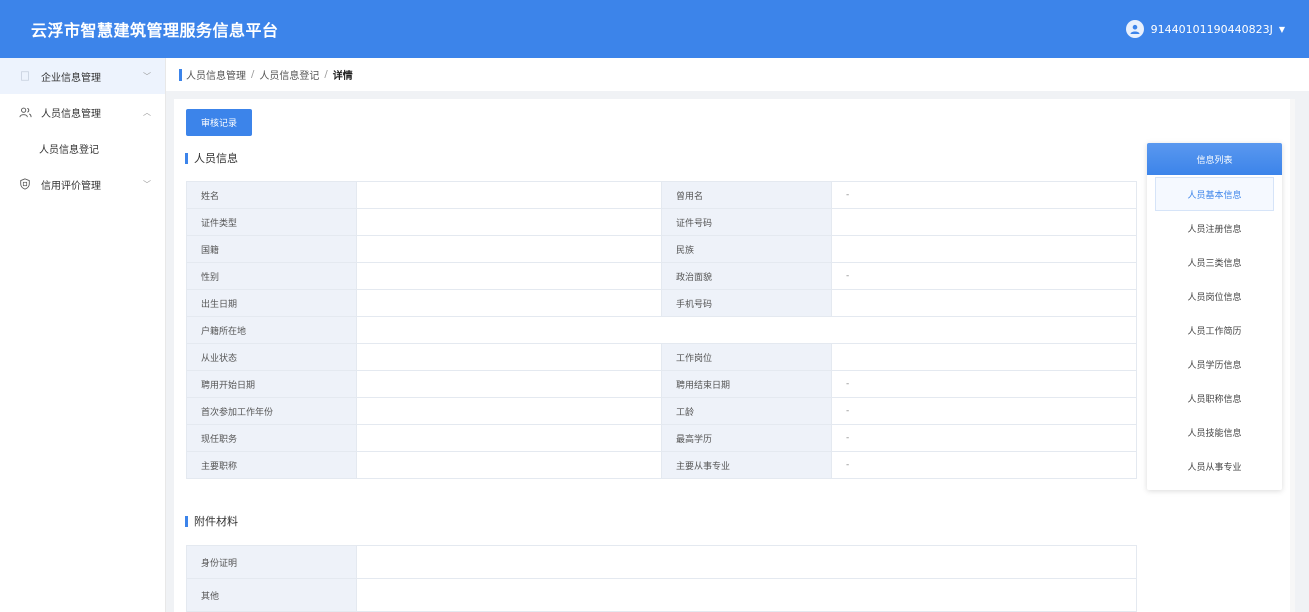  I want to click on table-row: 证件类型 证件号码, so click(661, 222).